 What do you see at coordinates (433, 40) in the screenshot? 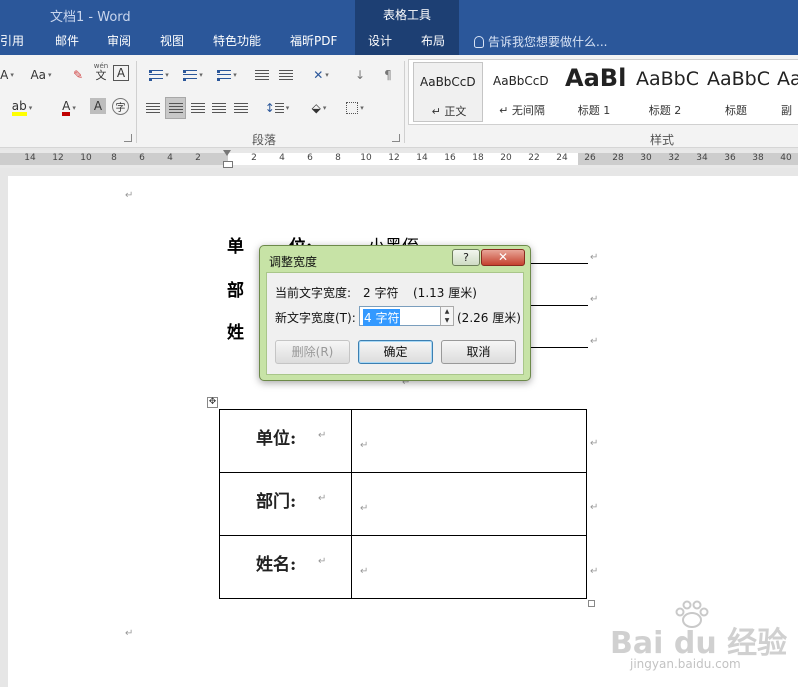
I see `tab-table-layout: 布局` at bounding box center [433, 40].